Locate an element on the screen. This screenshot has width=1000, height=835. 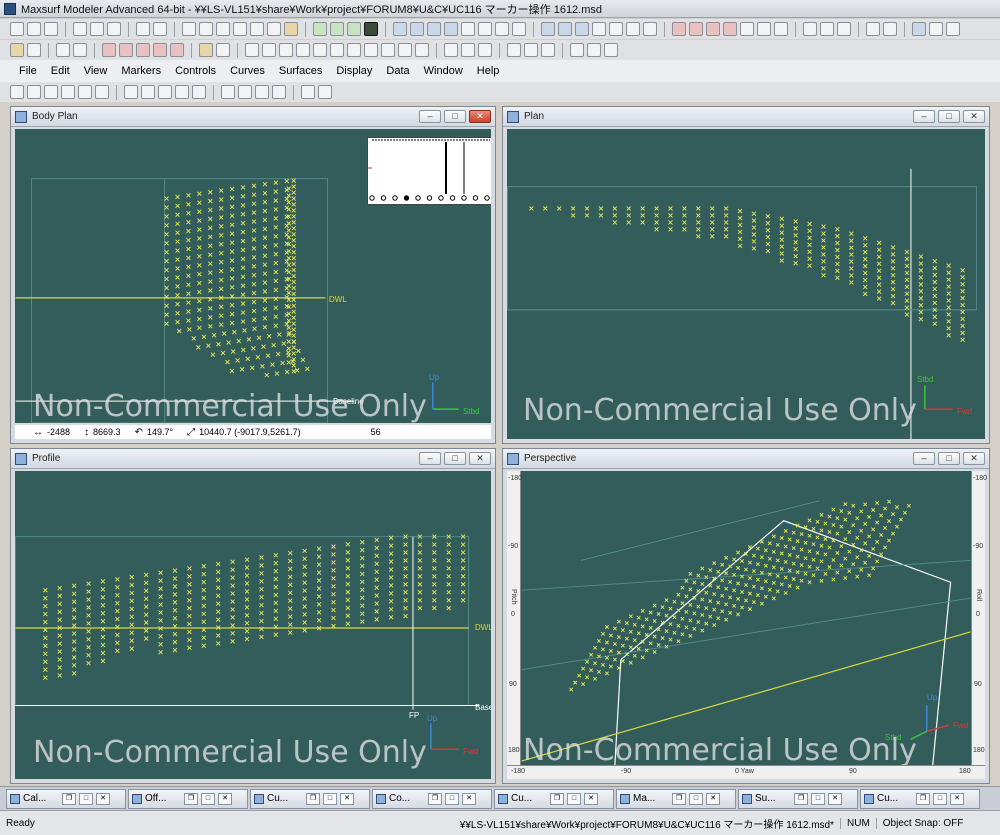
restore-button: ❐ is located at coordinates (191, 798).